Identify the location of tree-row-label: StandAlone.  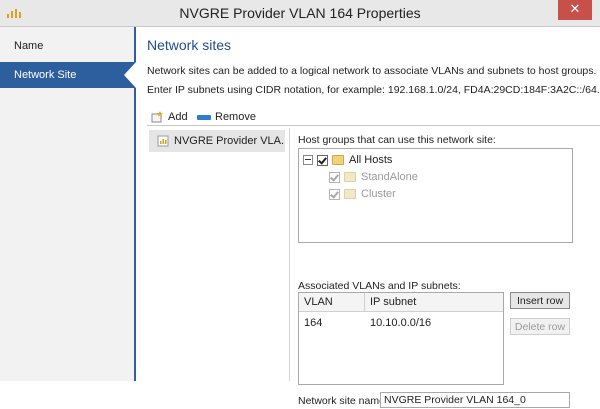
(389, 177).